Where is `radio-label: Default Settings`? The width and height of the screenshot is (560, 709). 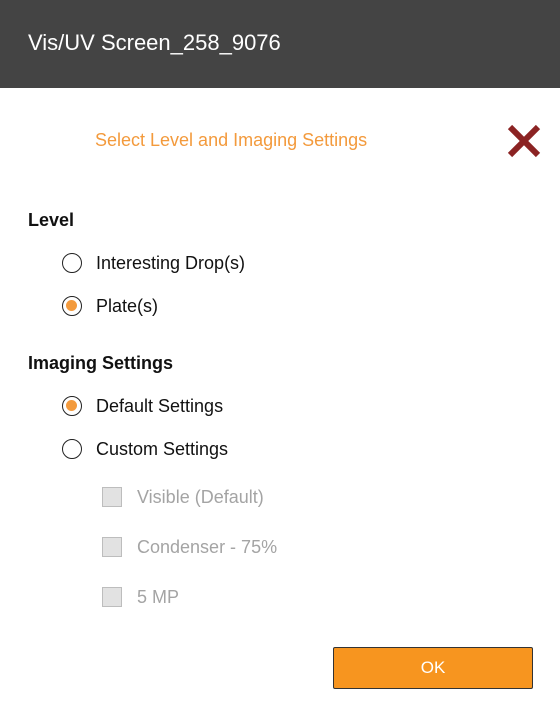 radio-label: Default Settings is located at coordinates (160, 405).